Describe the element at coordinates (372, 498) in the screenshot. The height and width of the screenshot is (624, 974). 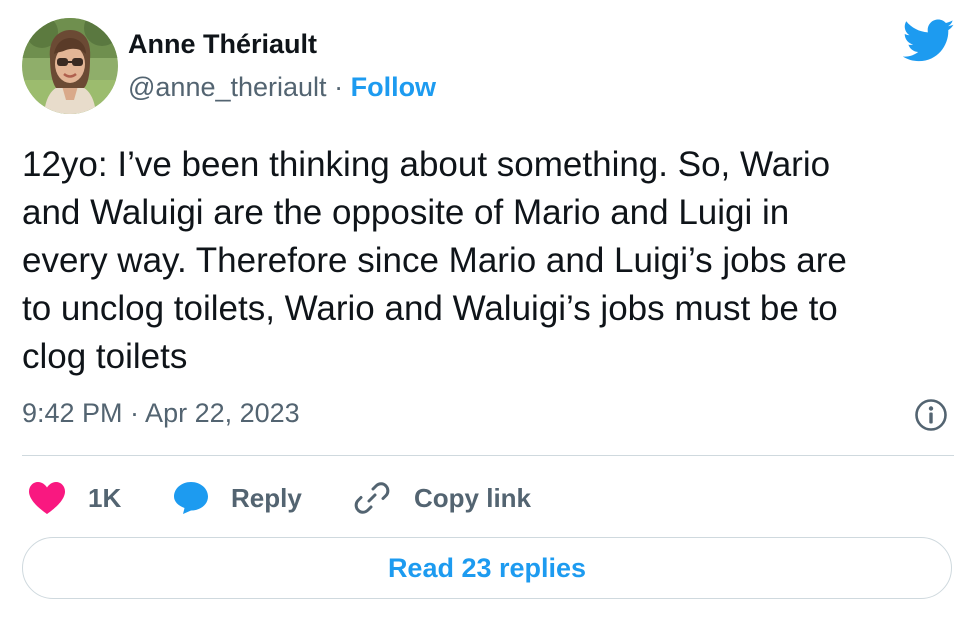
I see `link-icon` at that location.